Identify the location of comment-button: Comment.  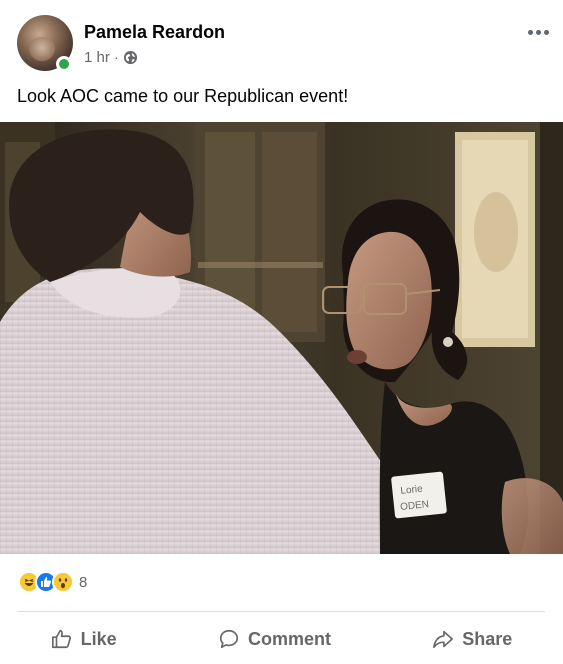
(274, 639).